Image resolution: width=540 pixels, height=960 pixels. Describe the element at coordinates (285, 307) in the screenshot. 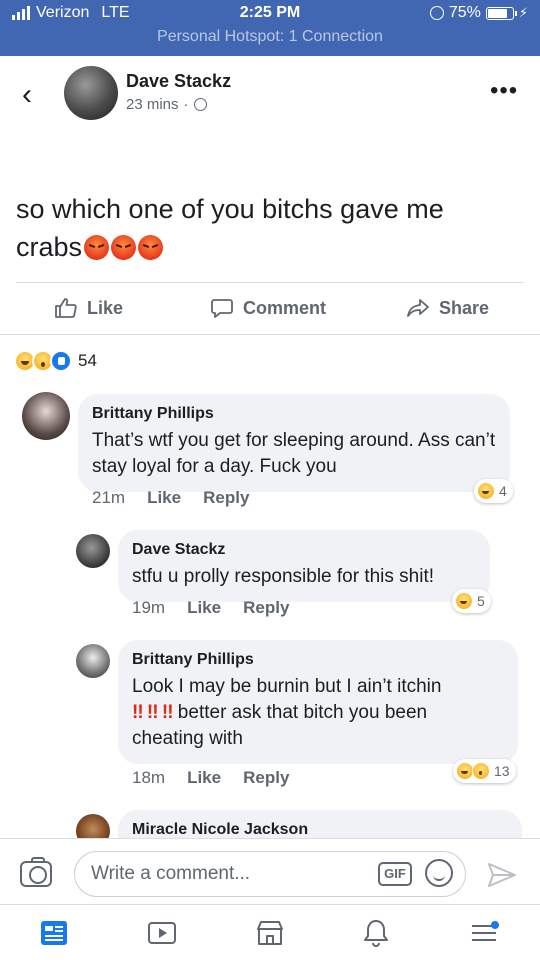

I see `comment-label: Comment` at that location.